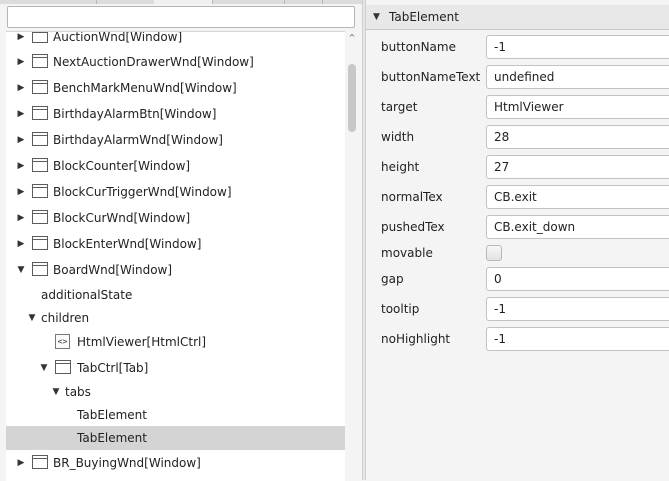 This screenshot has width=669, height=481. What do you see at coordinates (418, 47) in the screenshot?
I see `property-label: buttonName` at bounding box center [418, 47].